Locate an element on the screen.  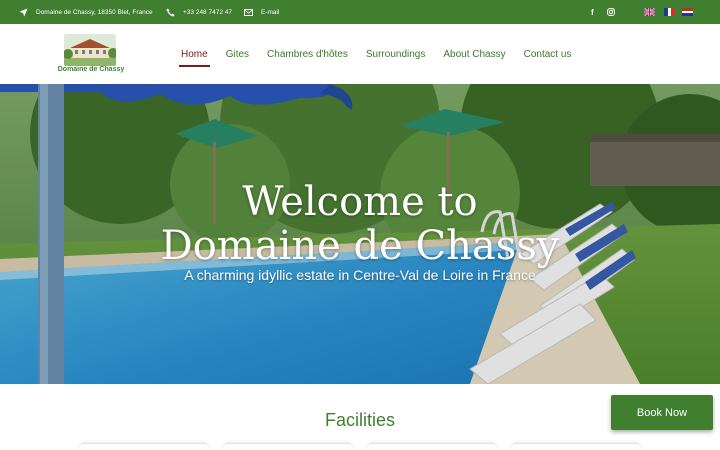
address-text: Domaine de Chassy, 18350 Blet, France is located at coordinates (94, 12).